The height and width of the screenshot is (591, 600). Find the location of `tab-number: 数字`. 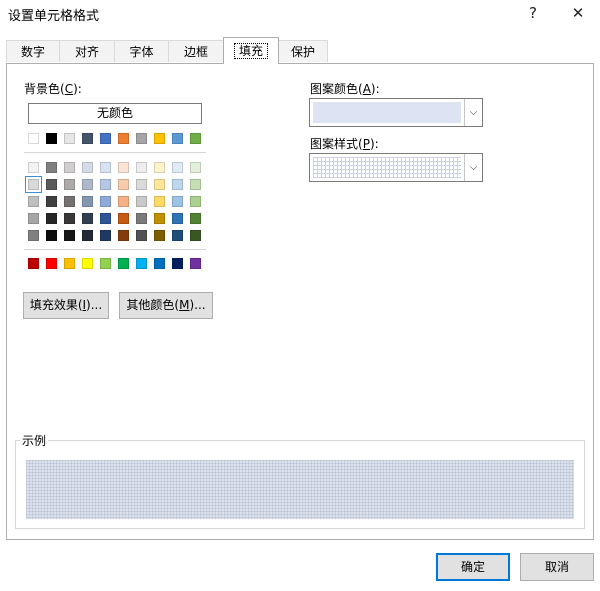

tab-number: 数字 is located at coordinates (33, 51).